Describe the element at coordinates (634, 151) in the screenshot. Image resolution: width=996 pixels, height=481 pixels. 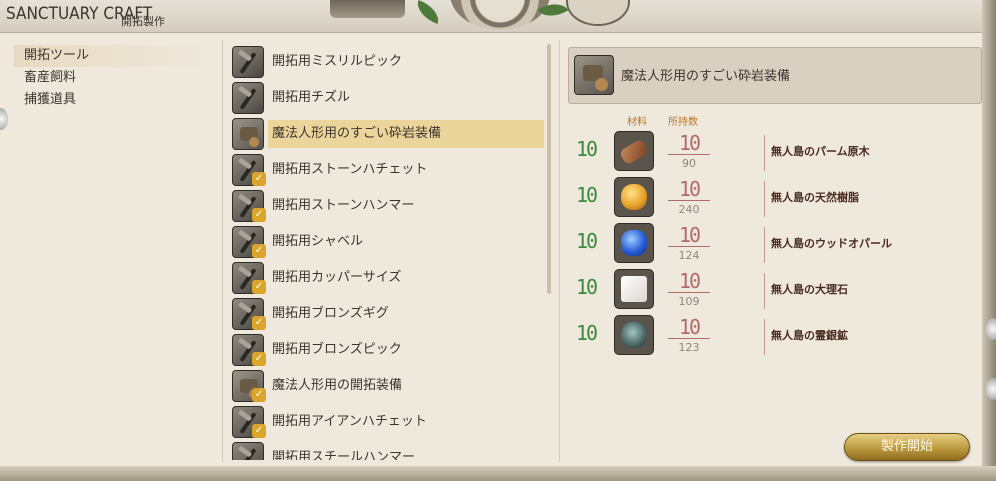
I see `palm-log-icon` at that location.